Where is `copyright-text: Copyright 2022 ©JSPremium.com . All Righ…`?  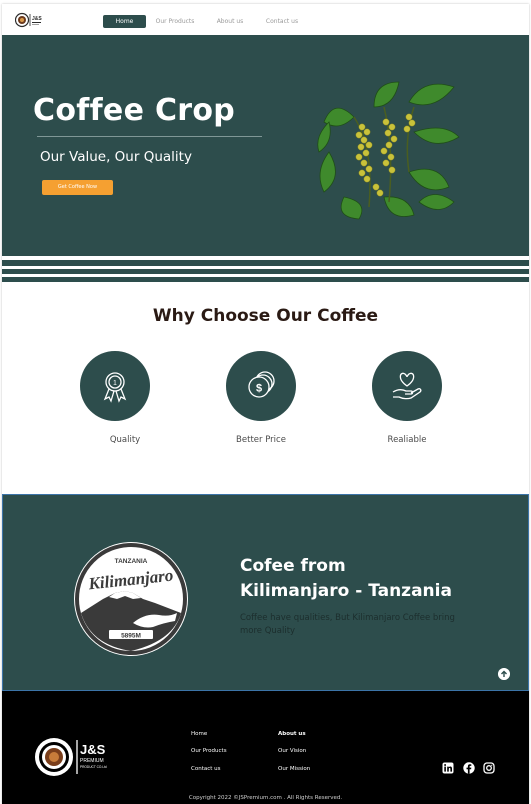 copyright-text: Copyright 2022 ©JSPremium.com . All Righ… is located at coordinates (265, 798).